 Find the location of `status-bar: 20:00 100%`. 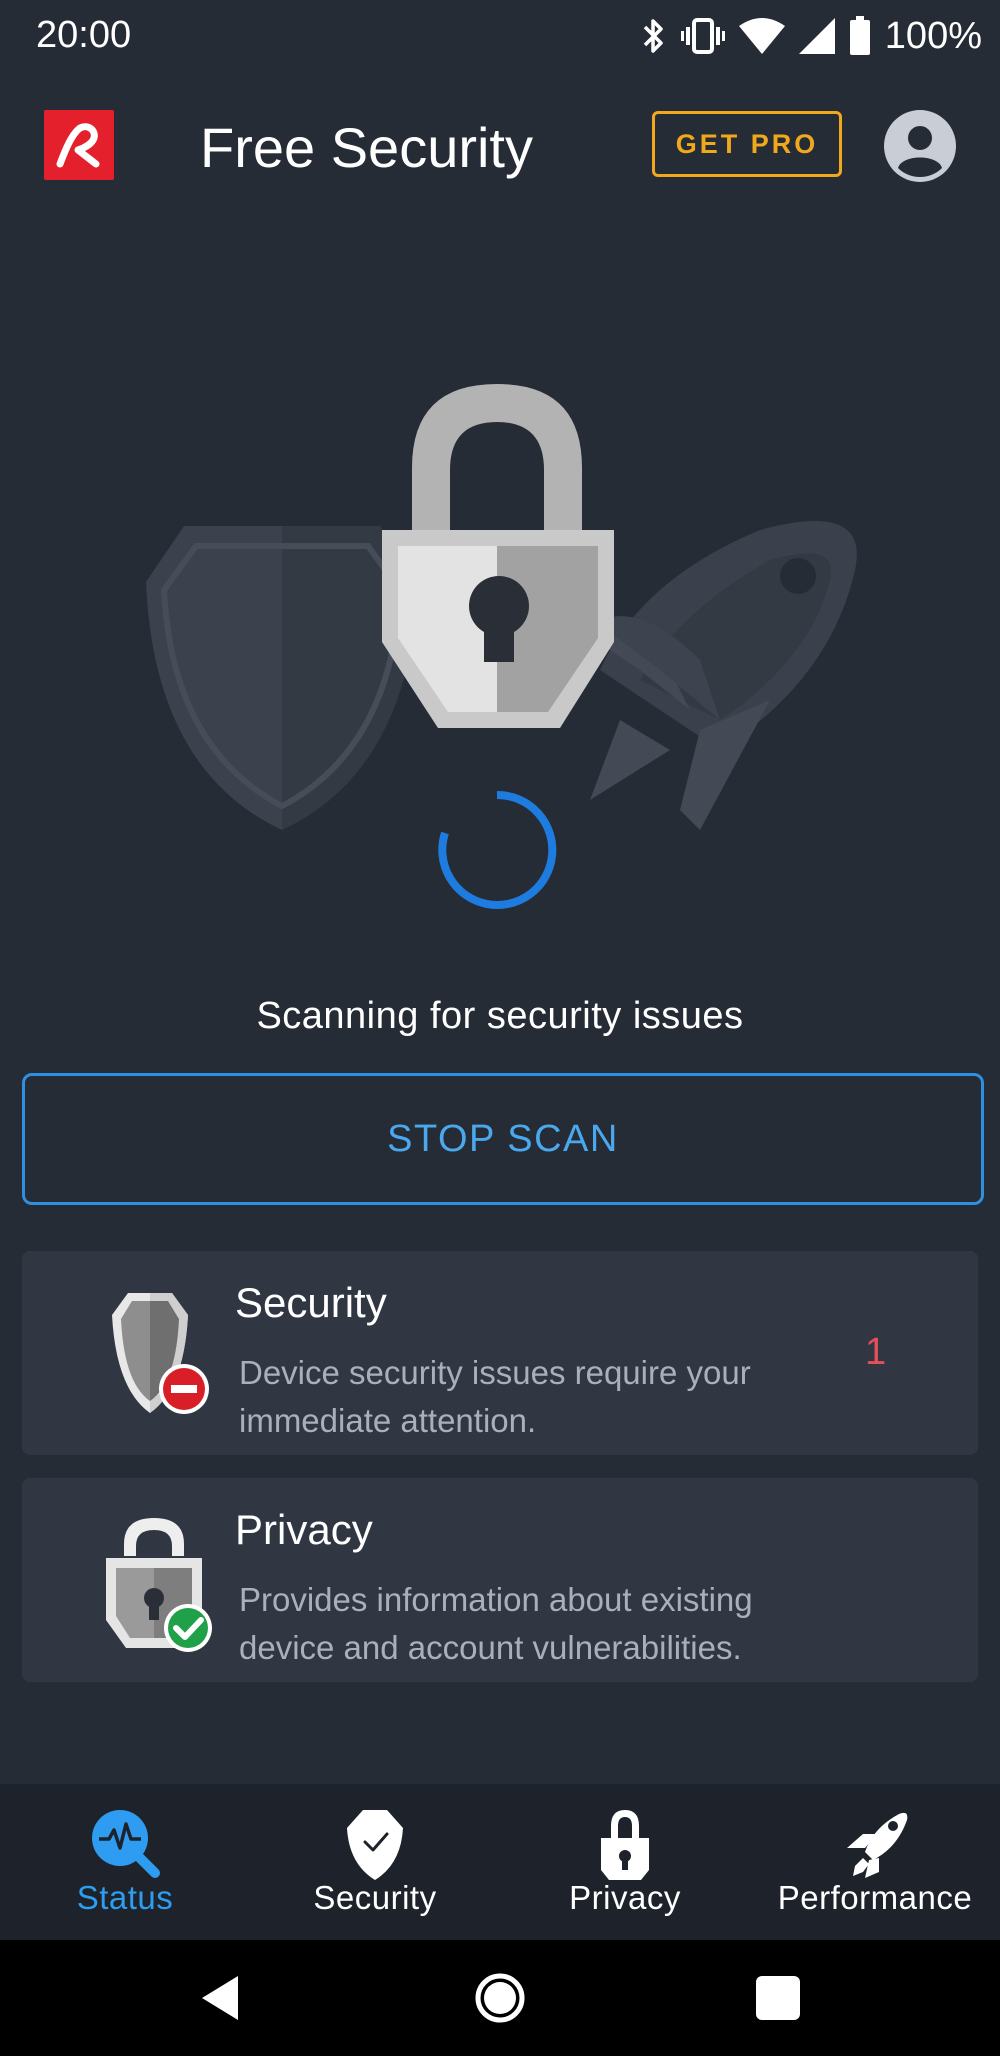

status-bar: 20:00 100% is located at coordinates (500, 36).